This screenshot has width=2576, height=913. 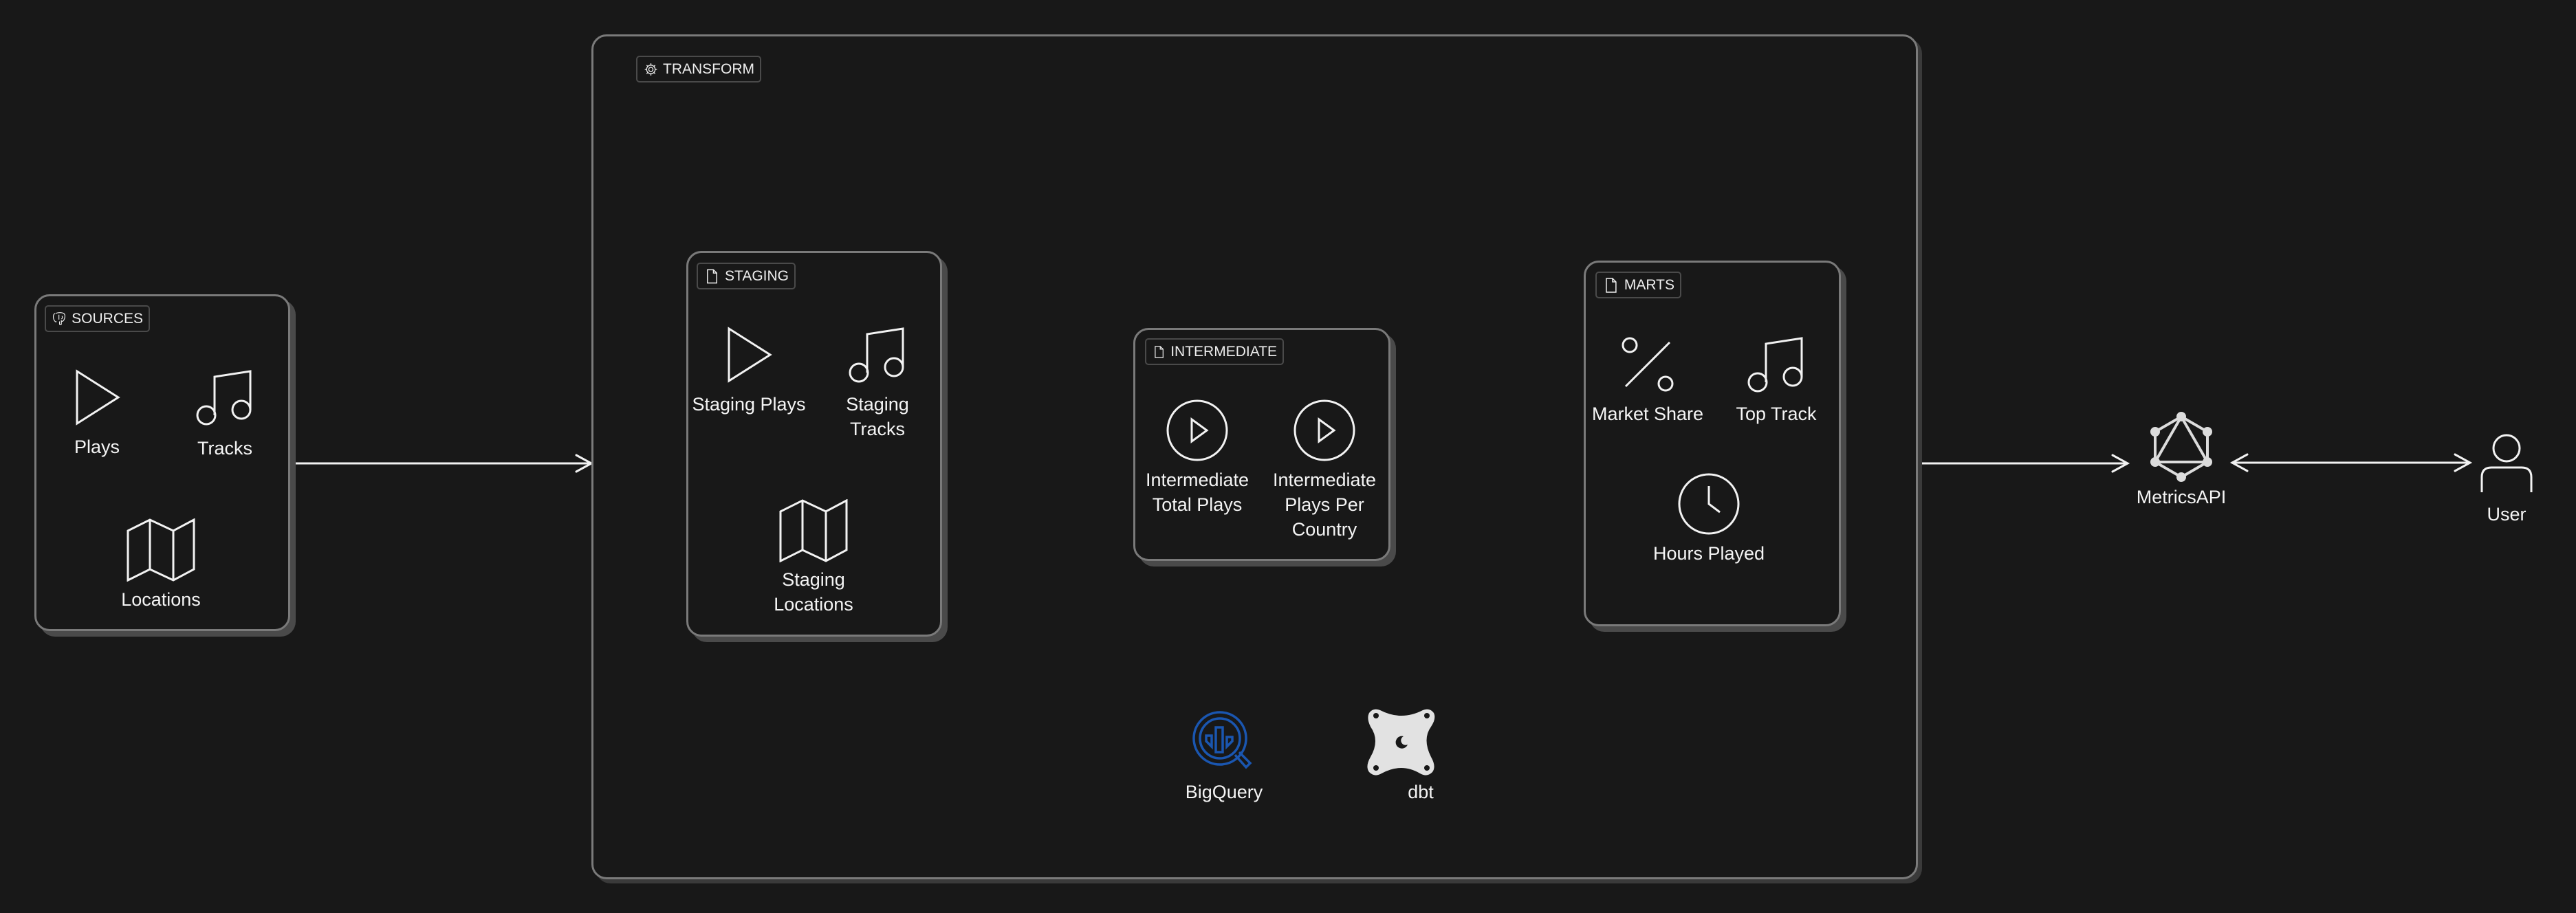 What do you see at coordinates (2506, 514) in the screenshot?
I see `user-label: User` at bounding box center [2506, 514].